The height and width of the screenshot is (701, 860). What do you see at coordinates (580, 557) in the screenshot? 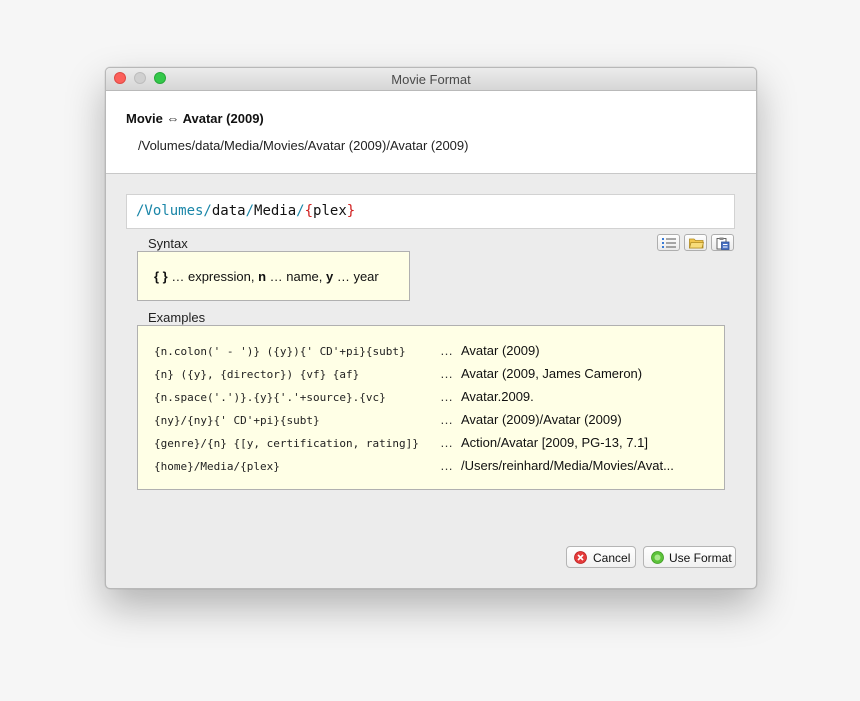
I see `cancel-icon` at bounding box center [580, 557].